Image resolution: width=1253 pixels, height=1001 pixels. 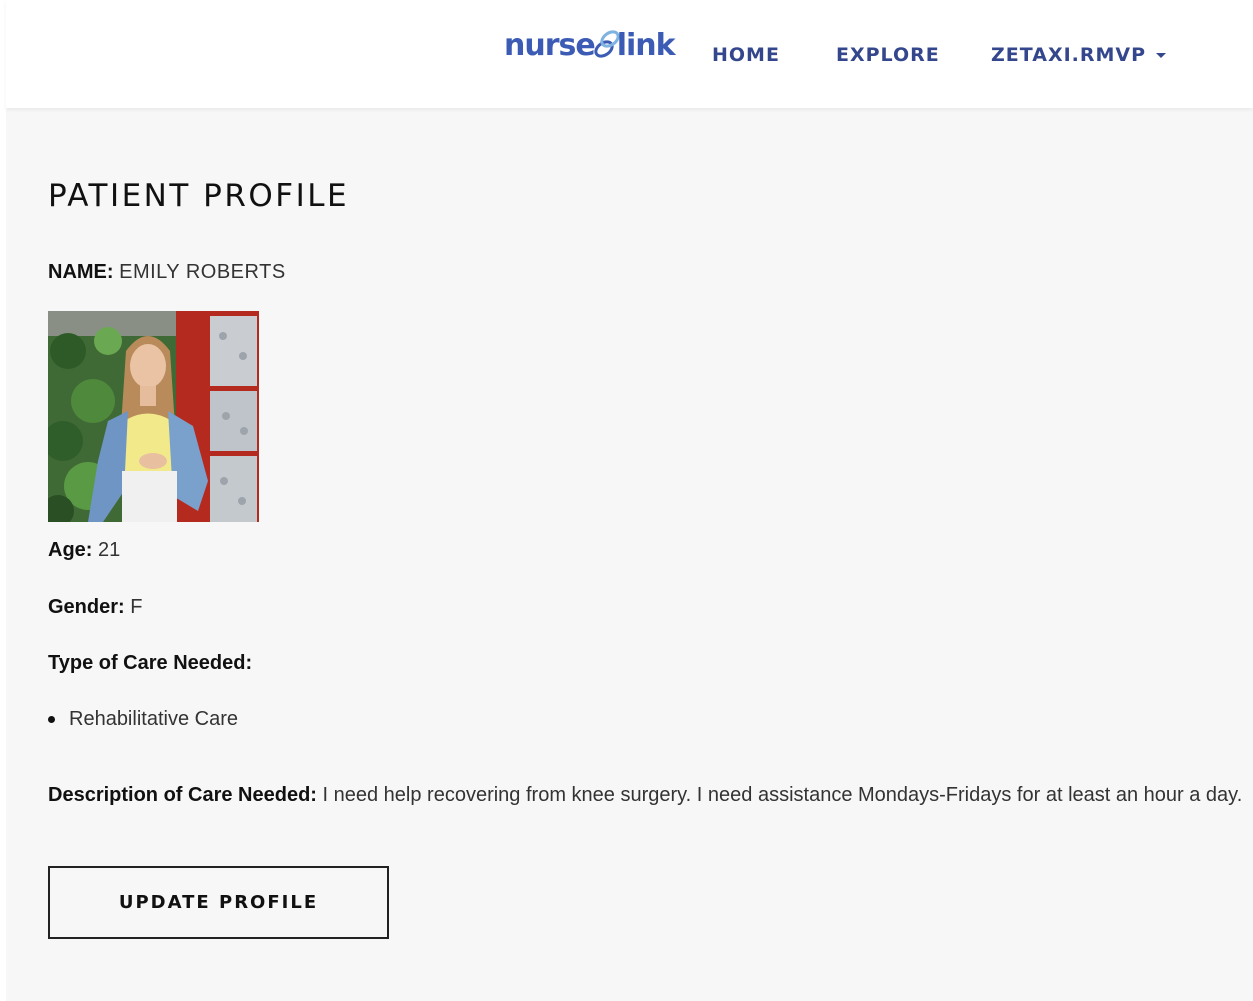 I want to click on navbar: nurse link HOME EXPLORE ZETAXI.RMVP, so click(x=629, y=54).